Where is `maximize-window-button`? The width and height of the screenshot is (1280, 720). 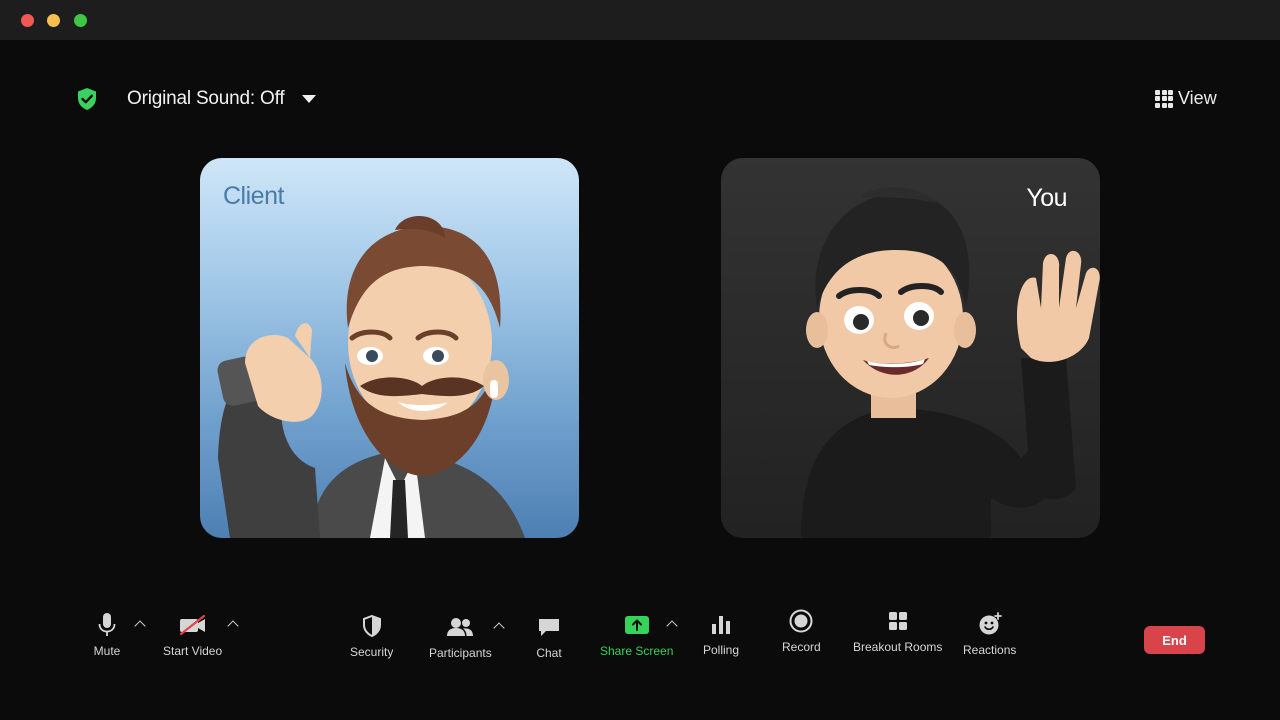 maximize-window-button is located at coordinates (80, 20).